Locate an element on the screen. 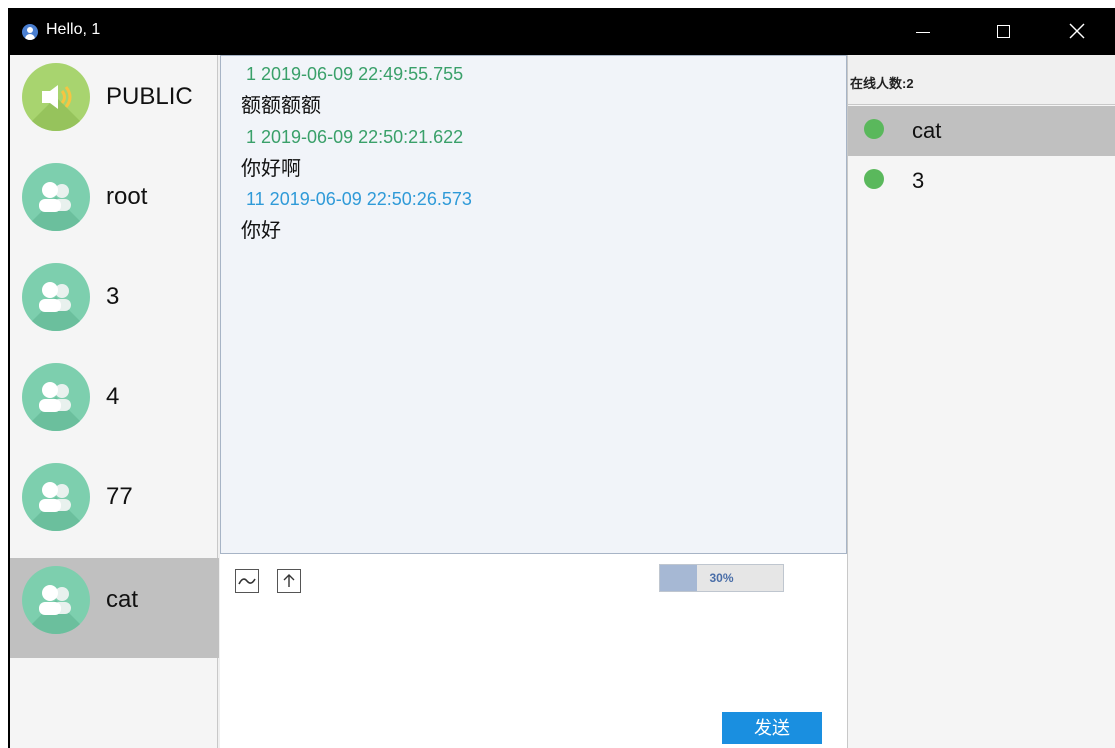 This screenshot has height=748, width=1115. wave-icon is located at coordinates (247, 581).